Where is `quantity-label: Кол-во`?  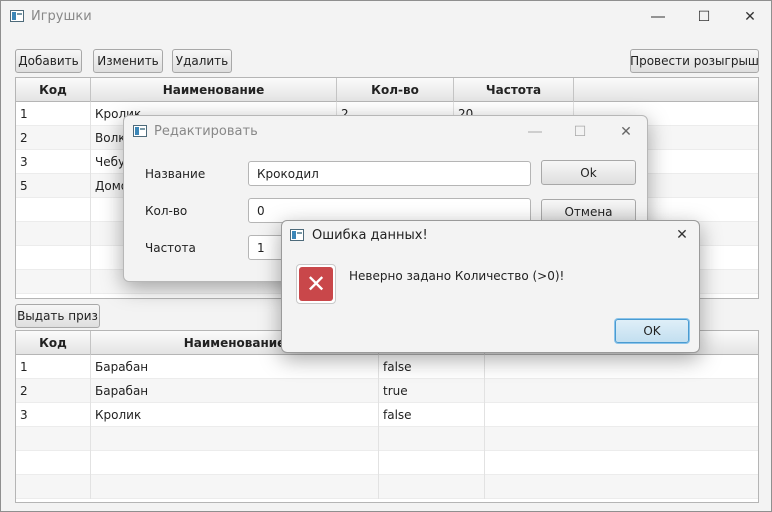 quantity-label: Кол-во is located at coordinates (166, 211).